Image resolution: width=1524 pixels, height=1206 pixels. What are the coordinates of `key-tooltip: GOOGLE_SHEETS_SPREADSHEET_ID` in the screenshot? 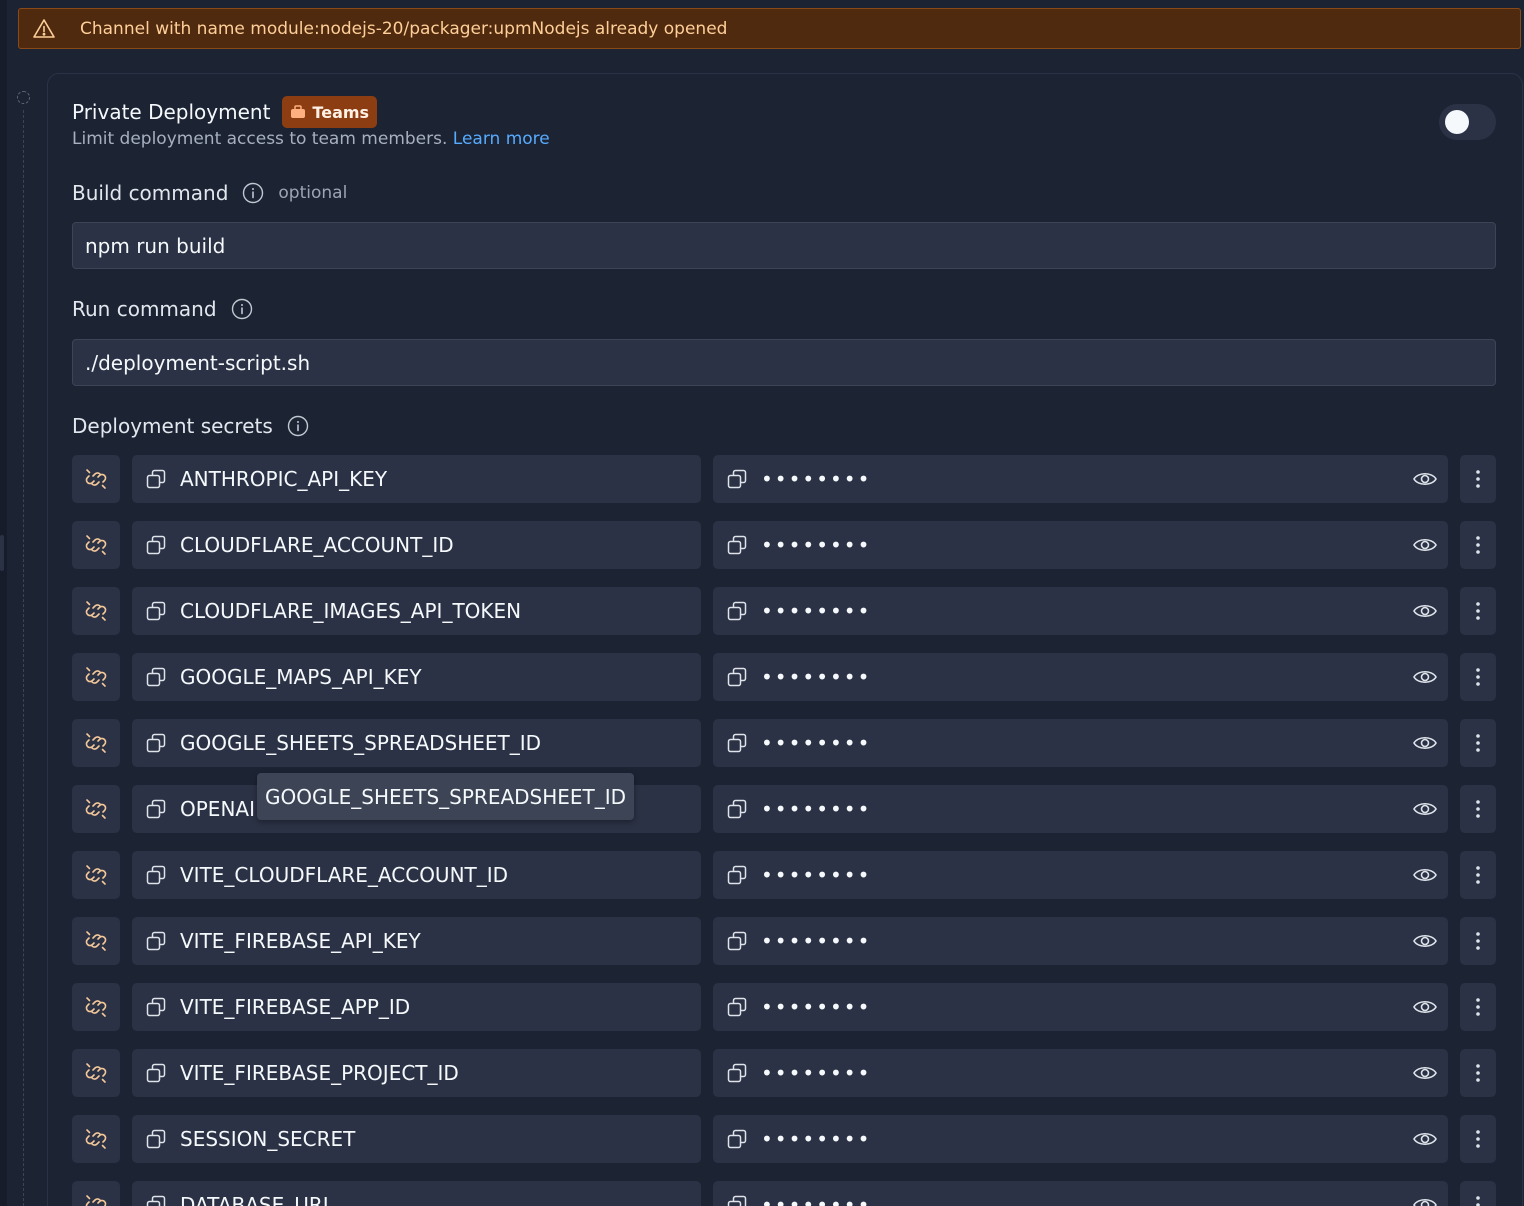 It's located at (446, 796).